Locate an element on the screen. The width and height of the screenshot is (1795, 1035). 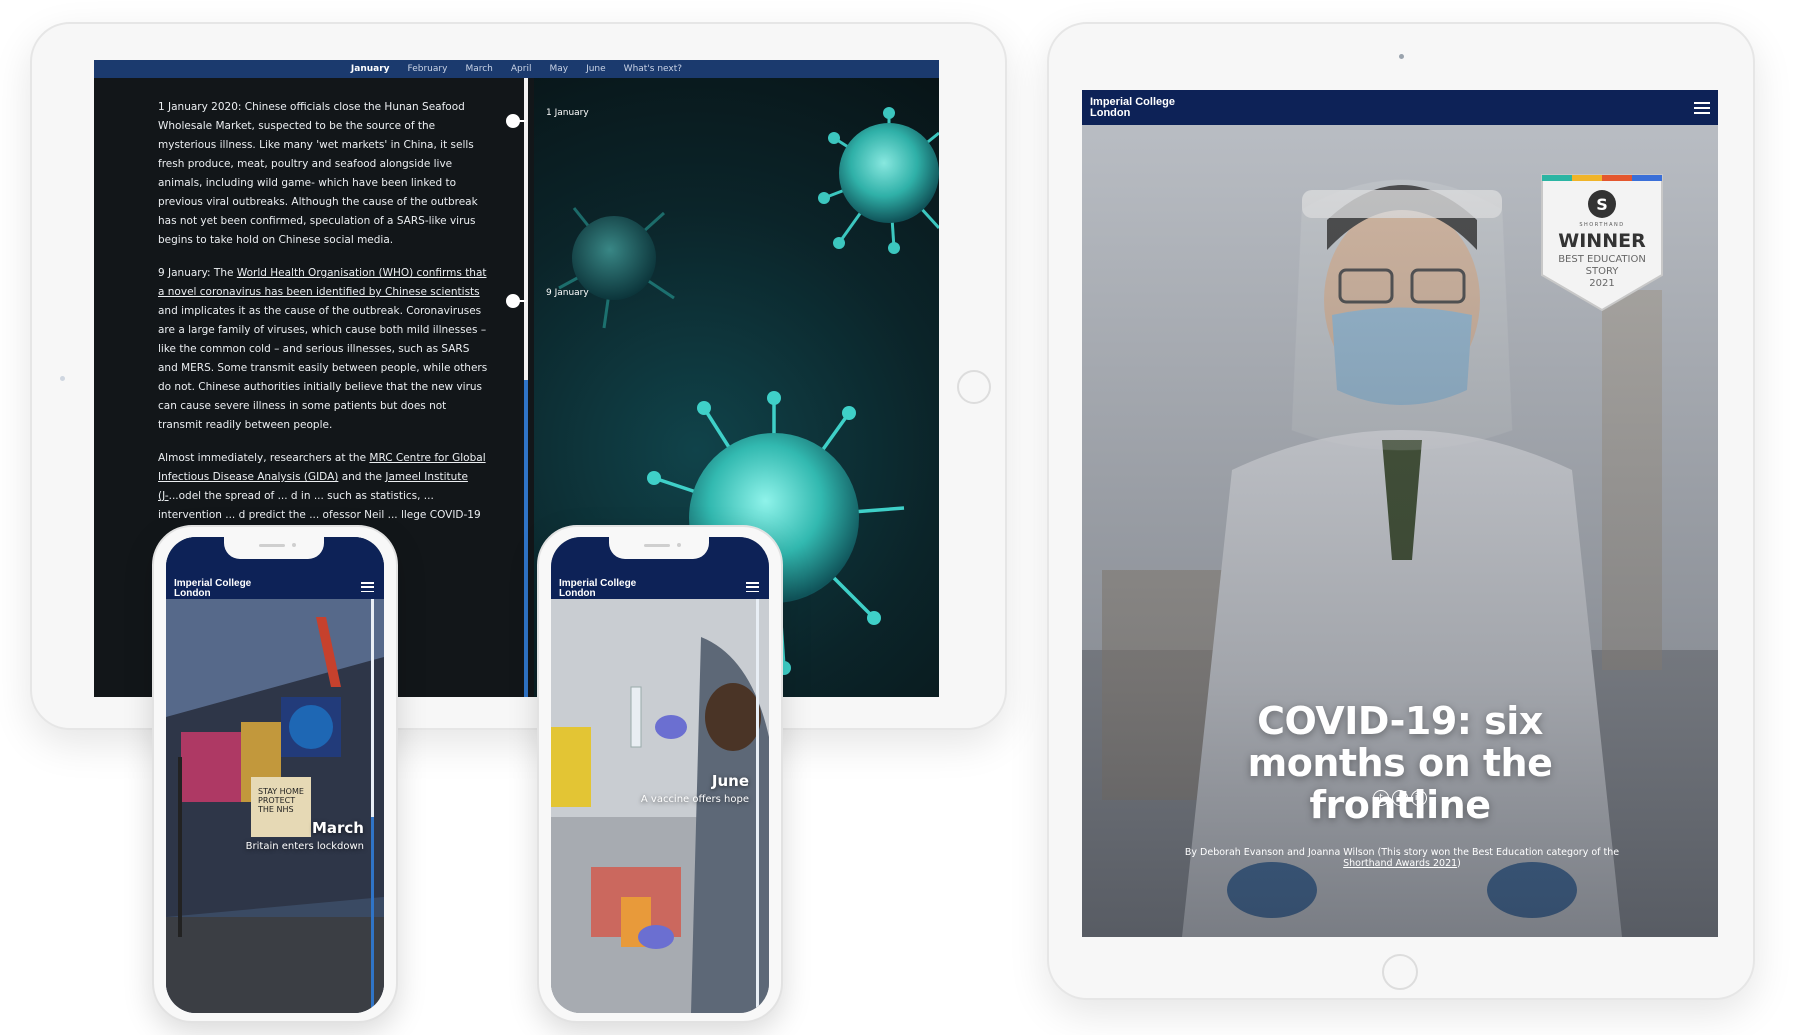
byline-text: ) is located at coordinates (1459, 863).